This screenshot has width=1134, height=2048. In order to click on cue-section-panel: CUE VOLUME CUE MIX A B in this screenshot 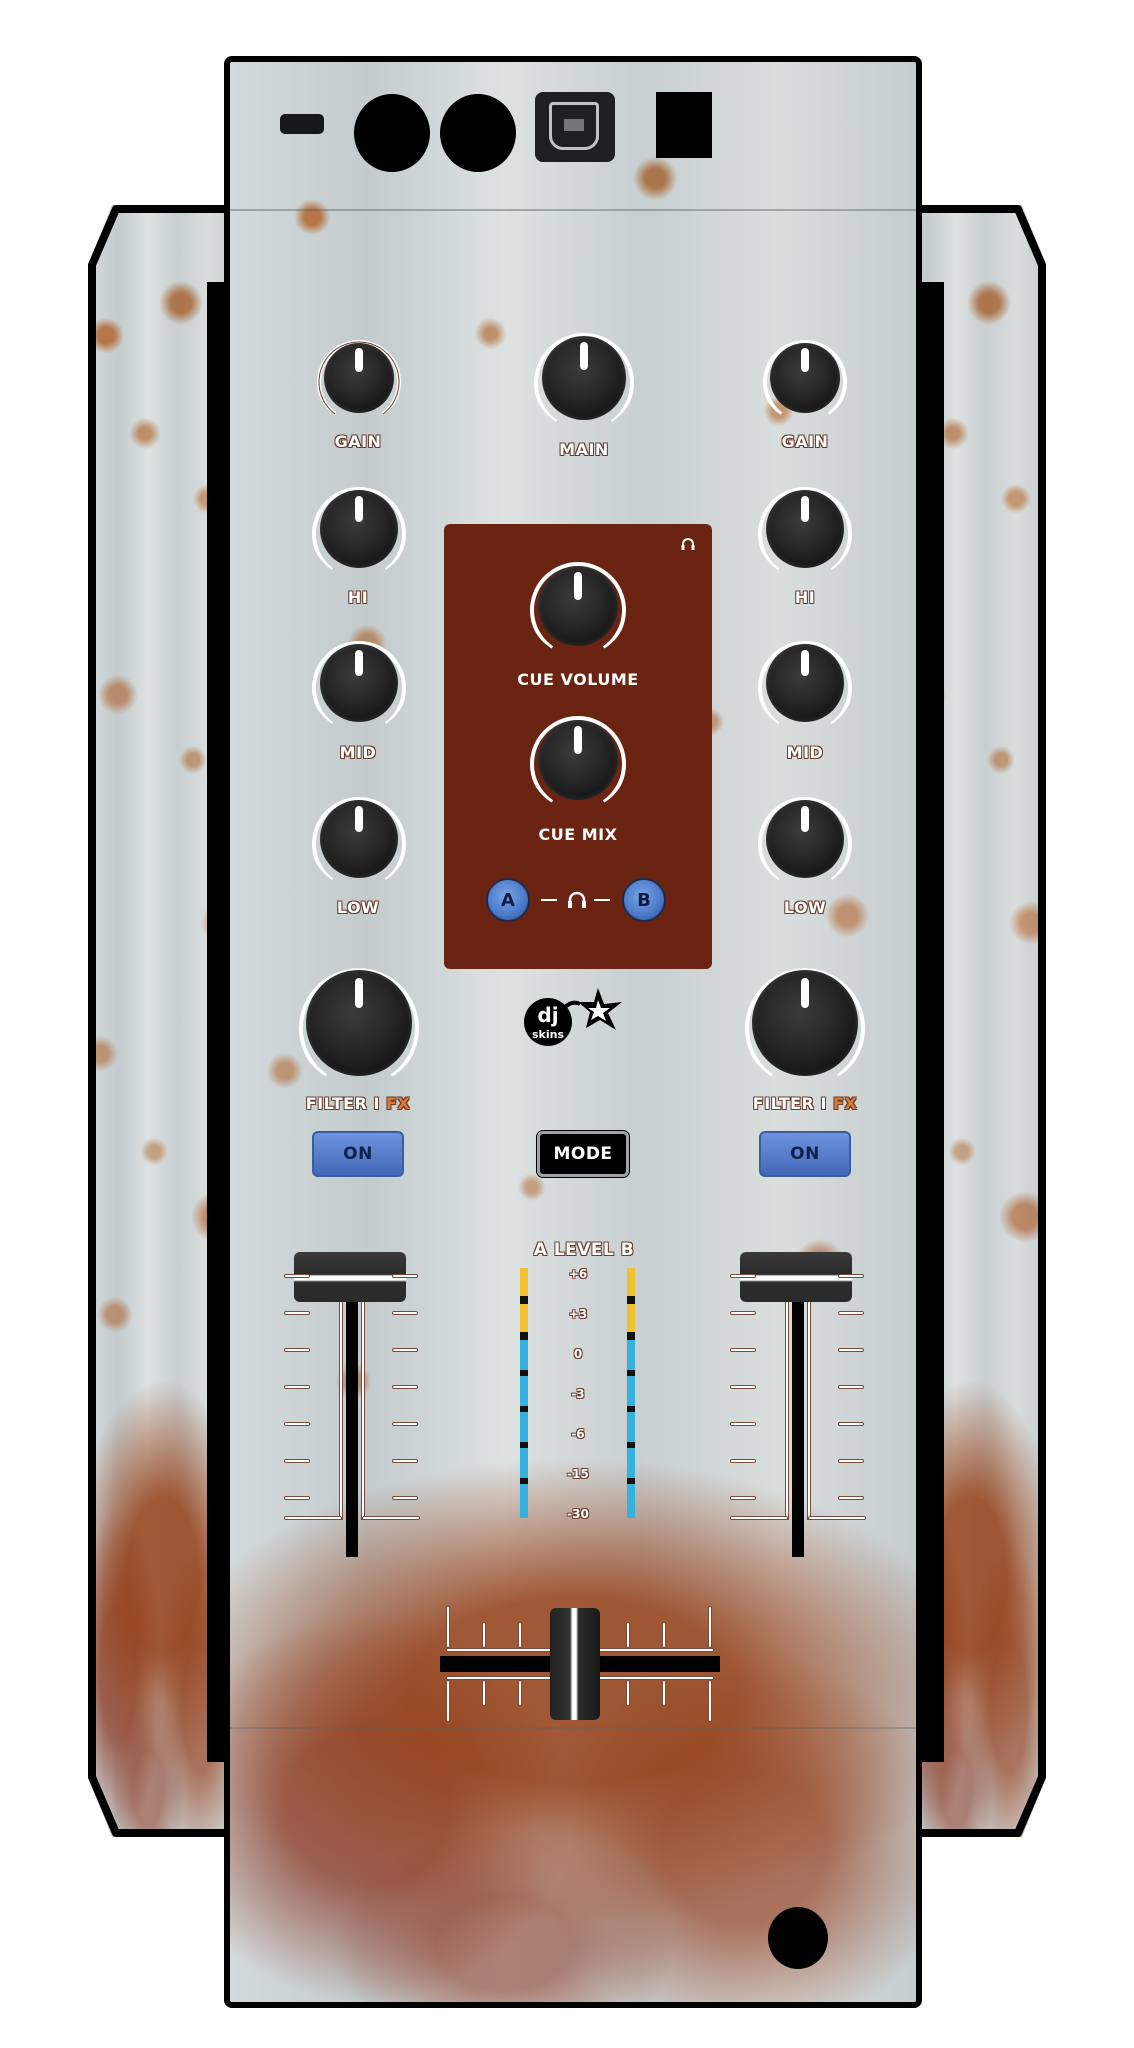, I will do `click(578, 746)`.